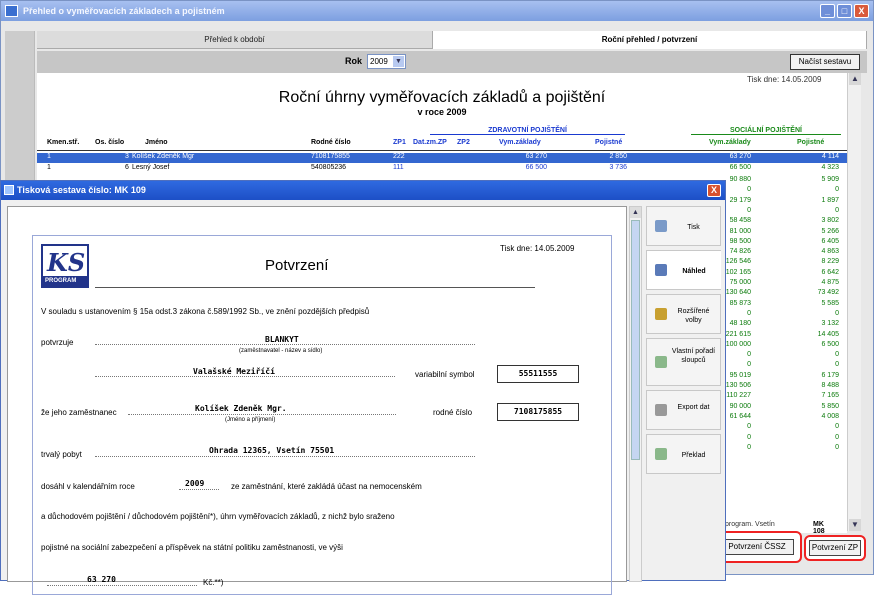 The height and width of the screenshot is (595, 880). Describe the element at coordinates (683, 454) in the screenshot. I see `preklad-button: Překlad` at that location.